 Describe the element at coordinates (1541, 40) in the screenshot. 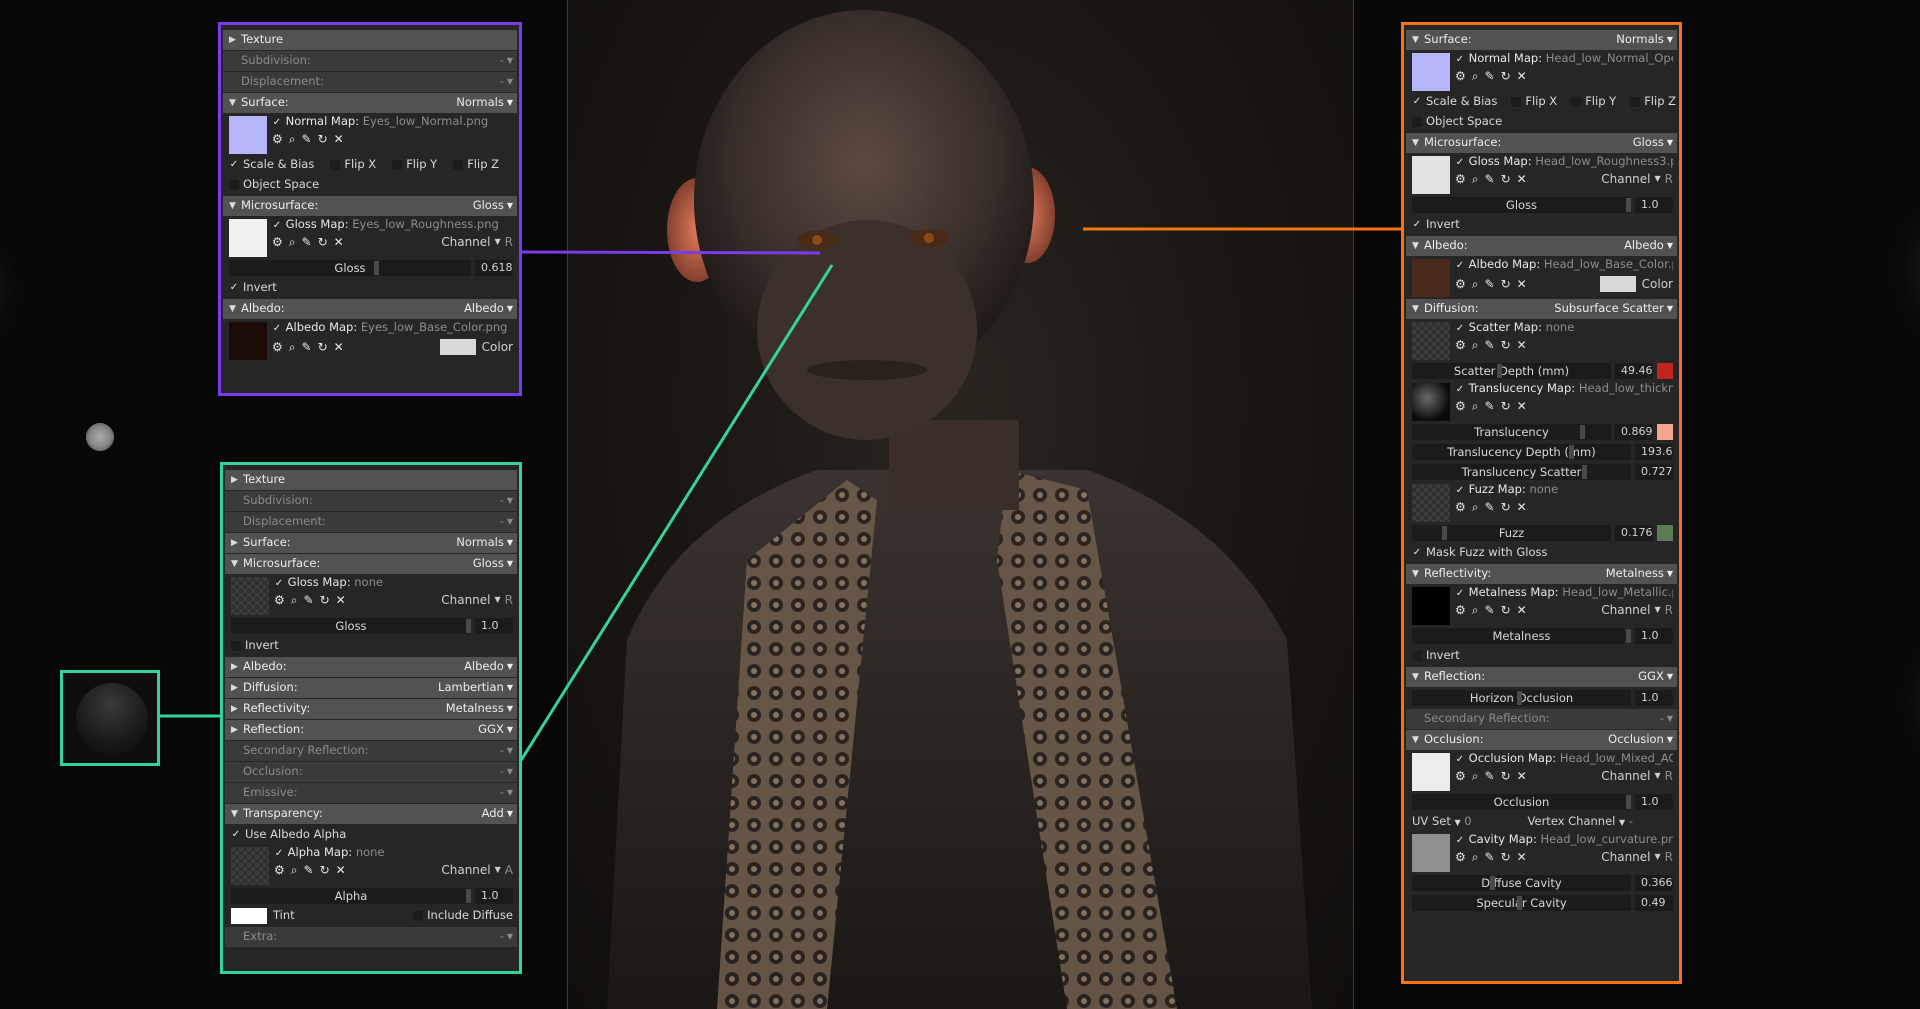

I see `section-surface: ▼ Surface: Normals ▼` at that location.